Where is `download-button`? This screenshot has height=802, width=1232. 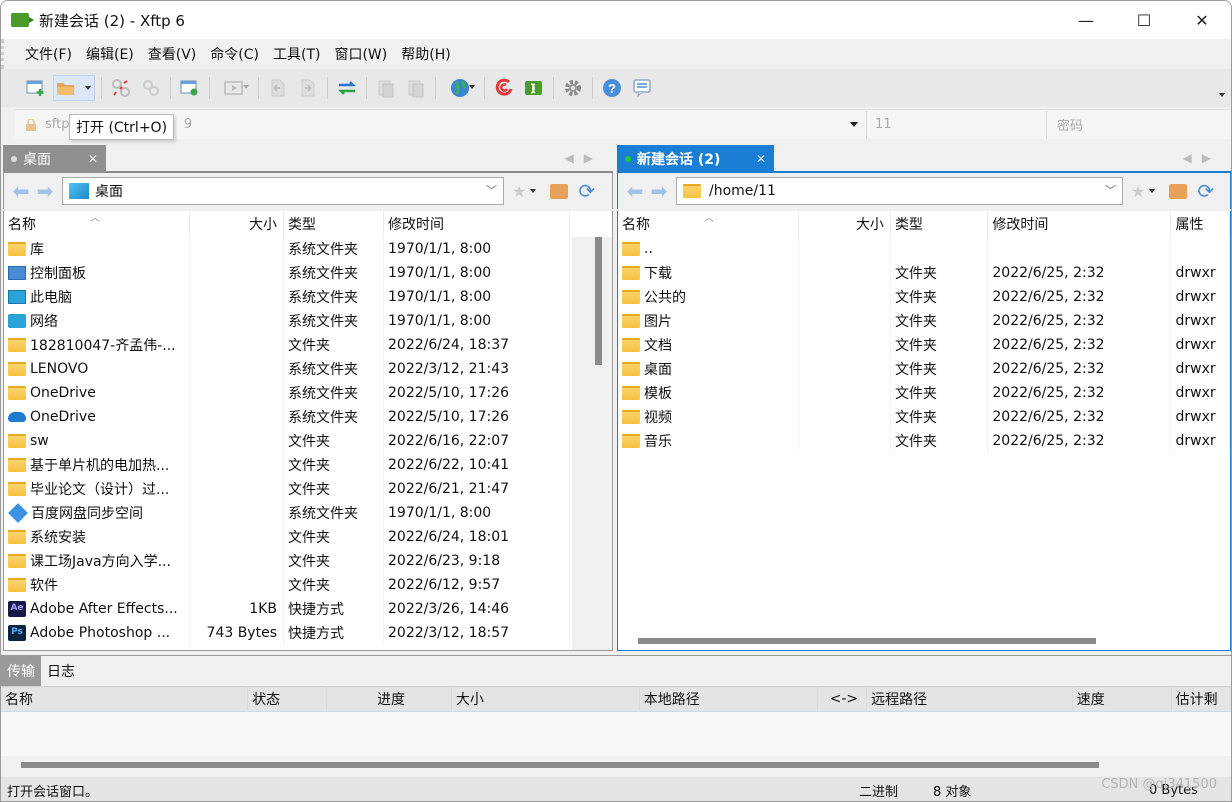
download-button is located at coordinates (308, 88).